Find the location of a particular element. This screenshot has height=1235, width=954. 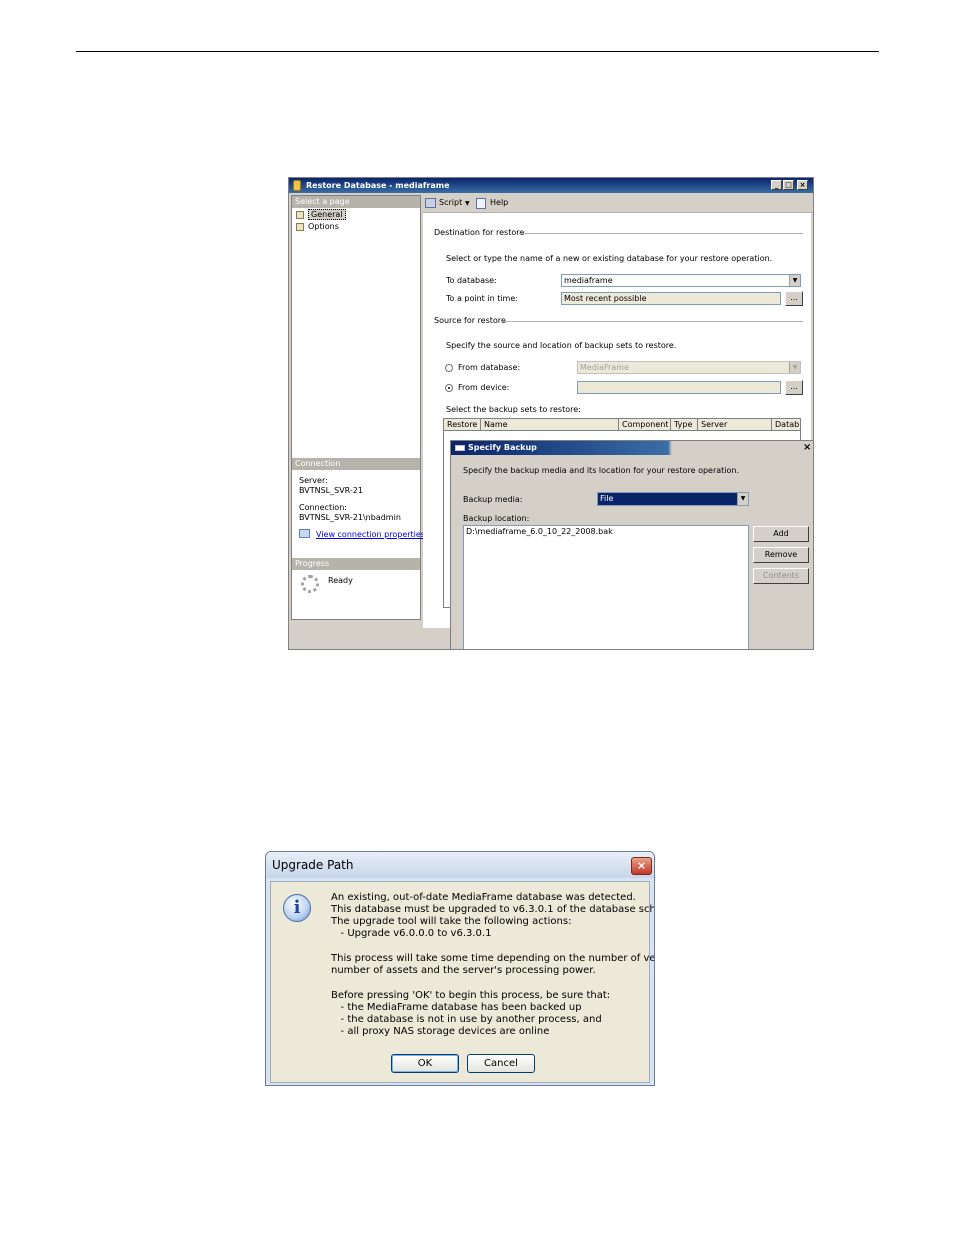

source-group-label: Source for restore is located at coordinates (470, 320).